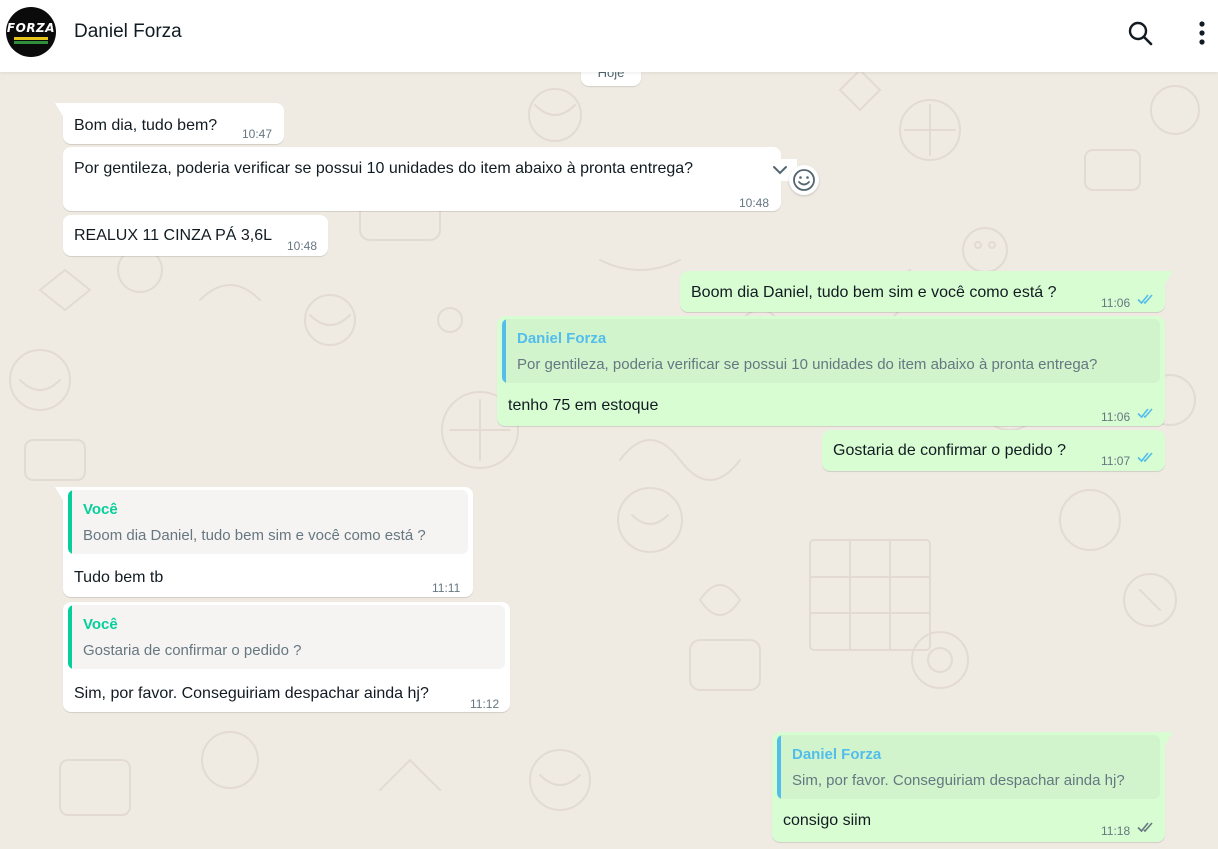  Describe the element at coordinates (1140, 33) in the screenshot. I see `search-icon` at that location.